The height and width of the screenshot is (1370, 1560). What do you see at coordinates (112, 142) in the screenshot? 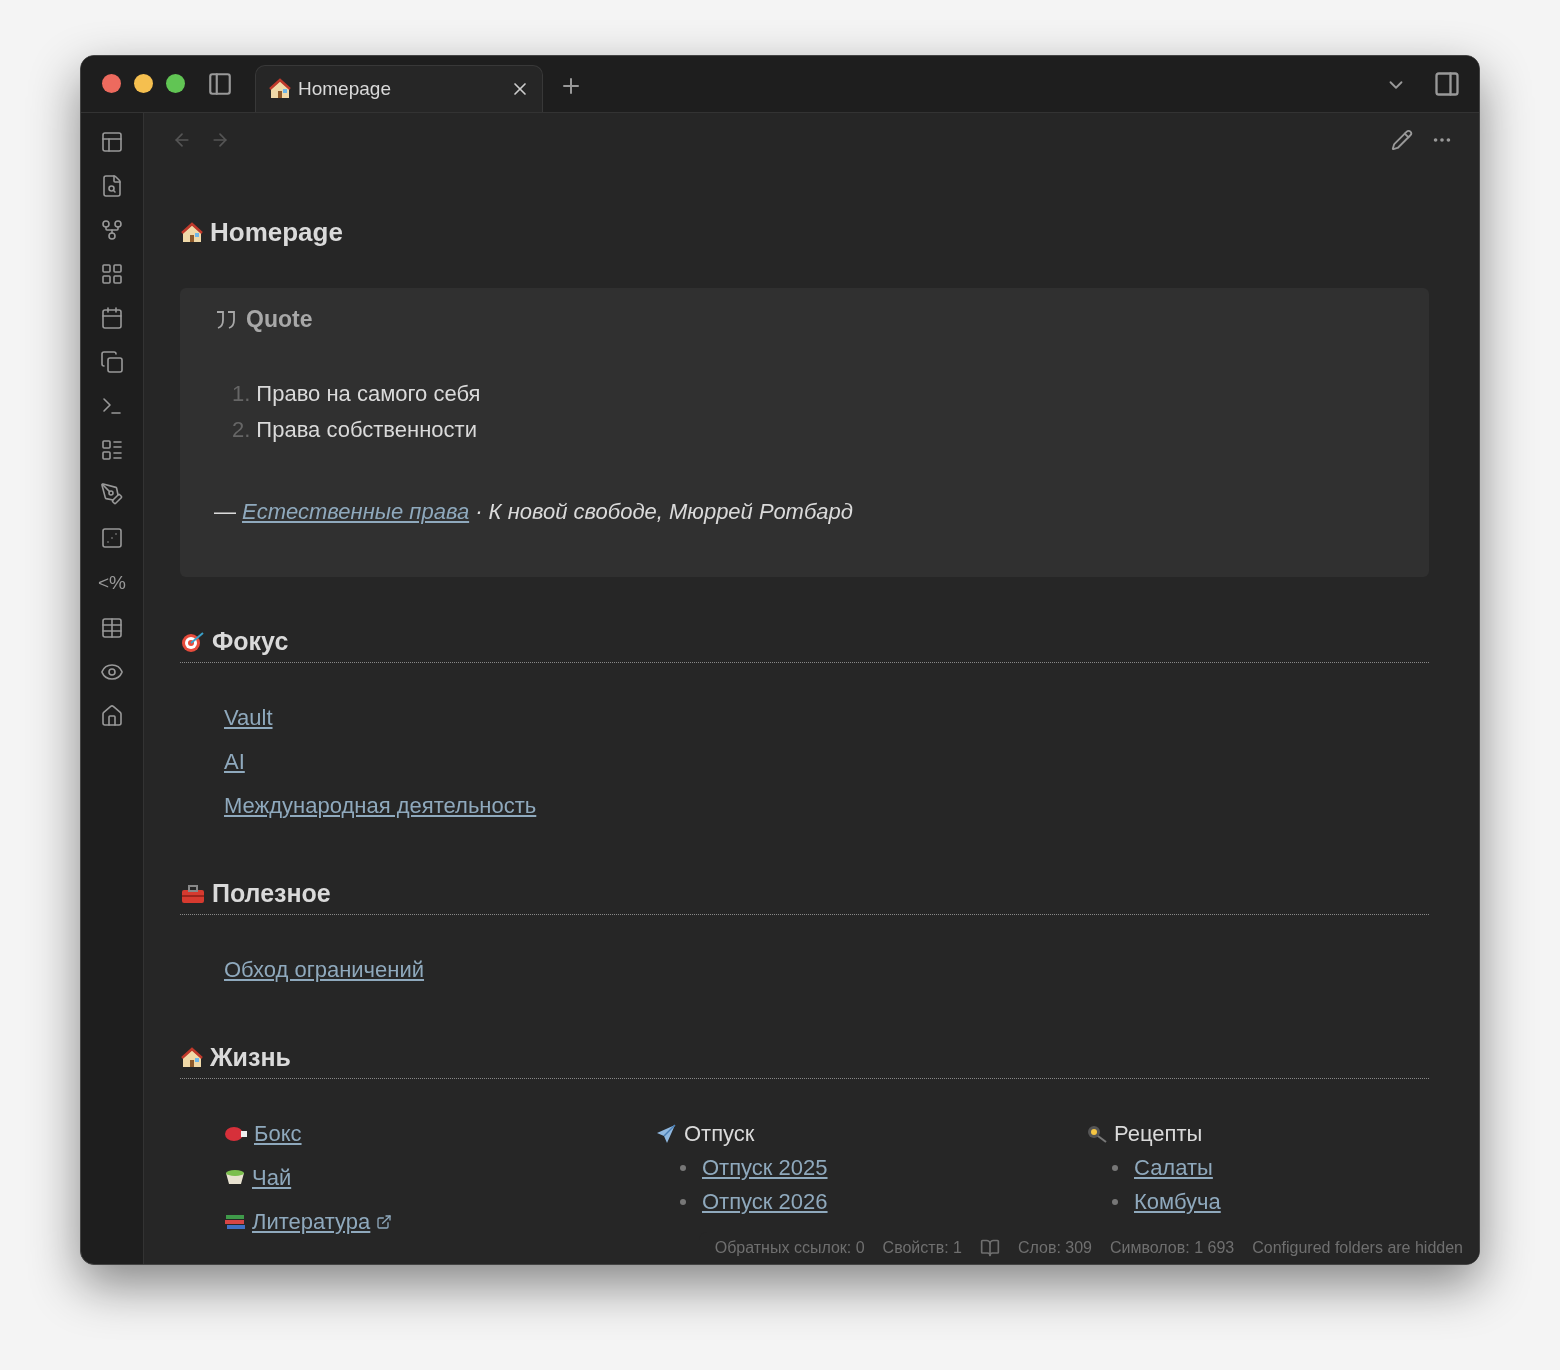
I see `layout-icon` at bounding box center [112, 142].